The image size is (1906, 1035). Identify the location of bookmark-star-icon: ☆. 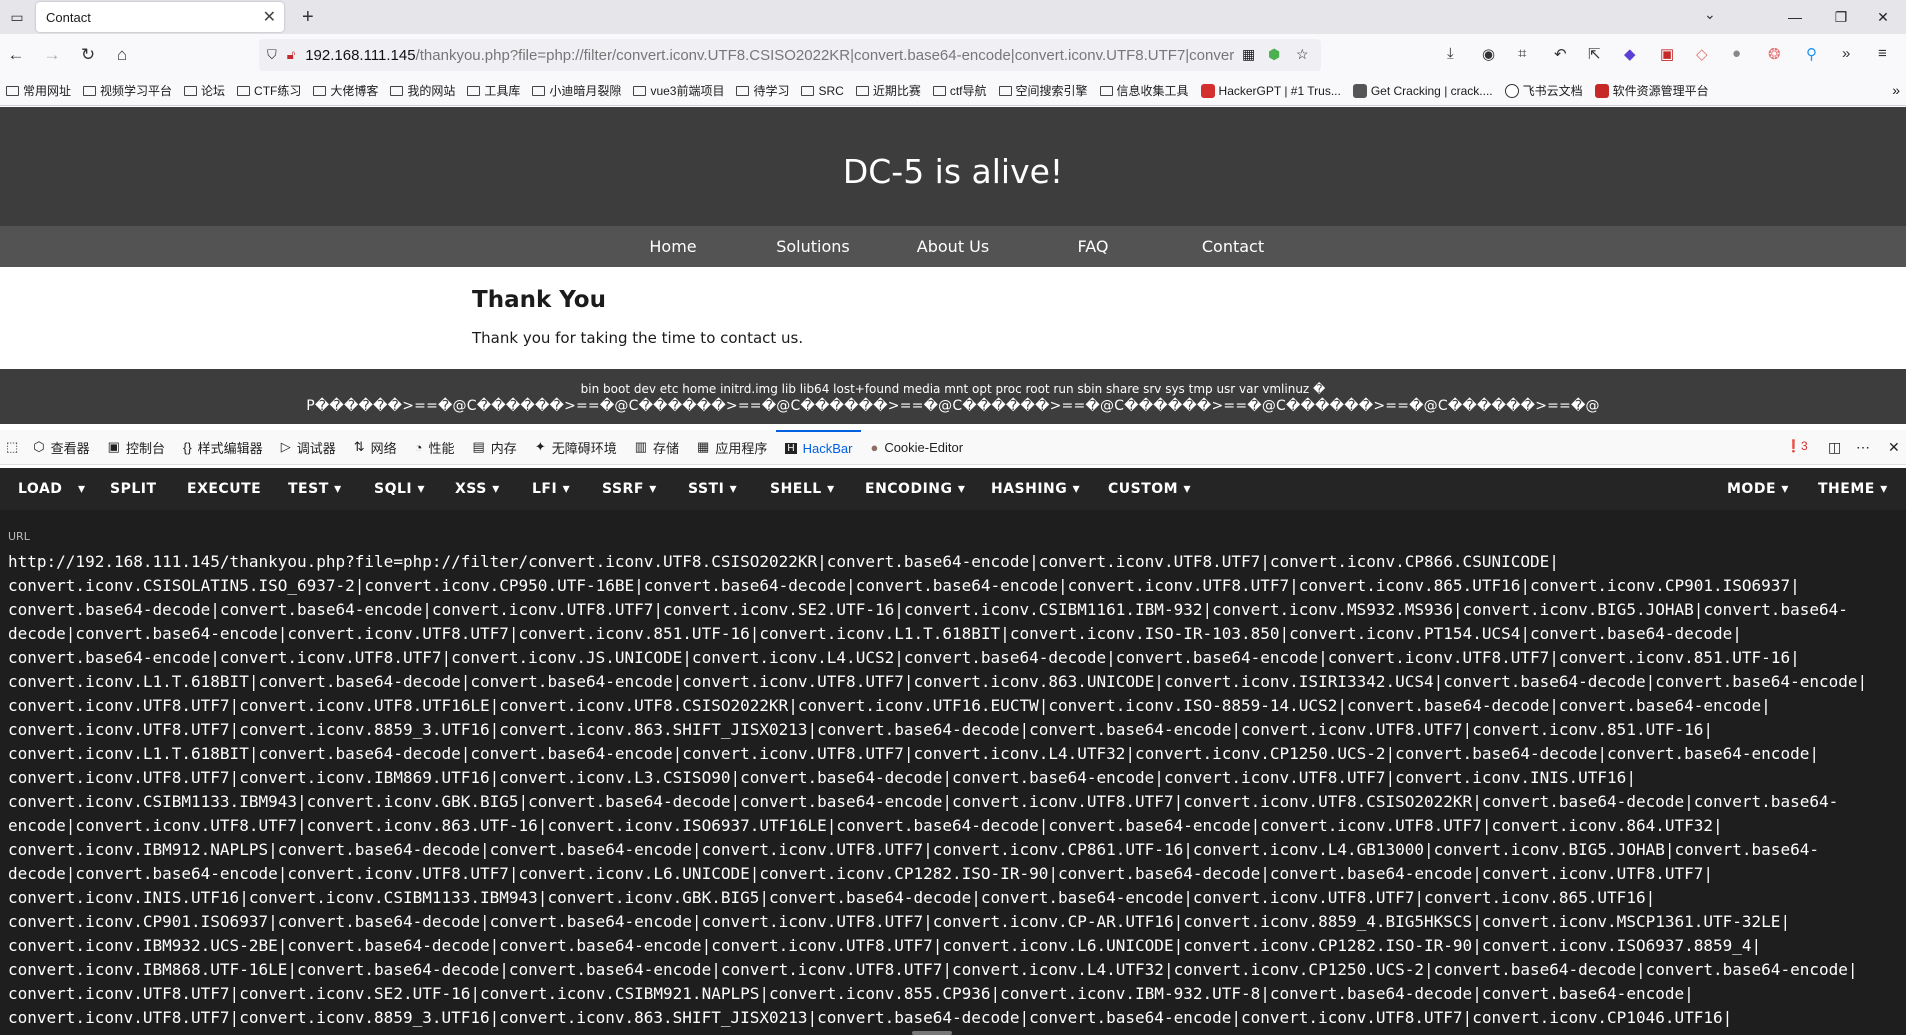
(1302, 54).